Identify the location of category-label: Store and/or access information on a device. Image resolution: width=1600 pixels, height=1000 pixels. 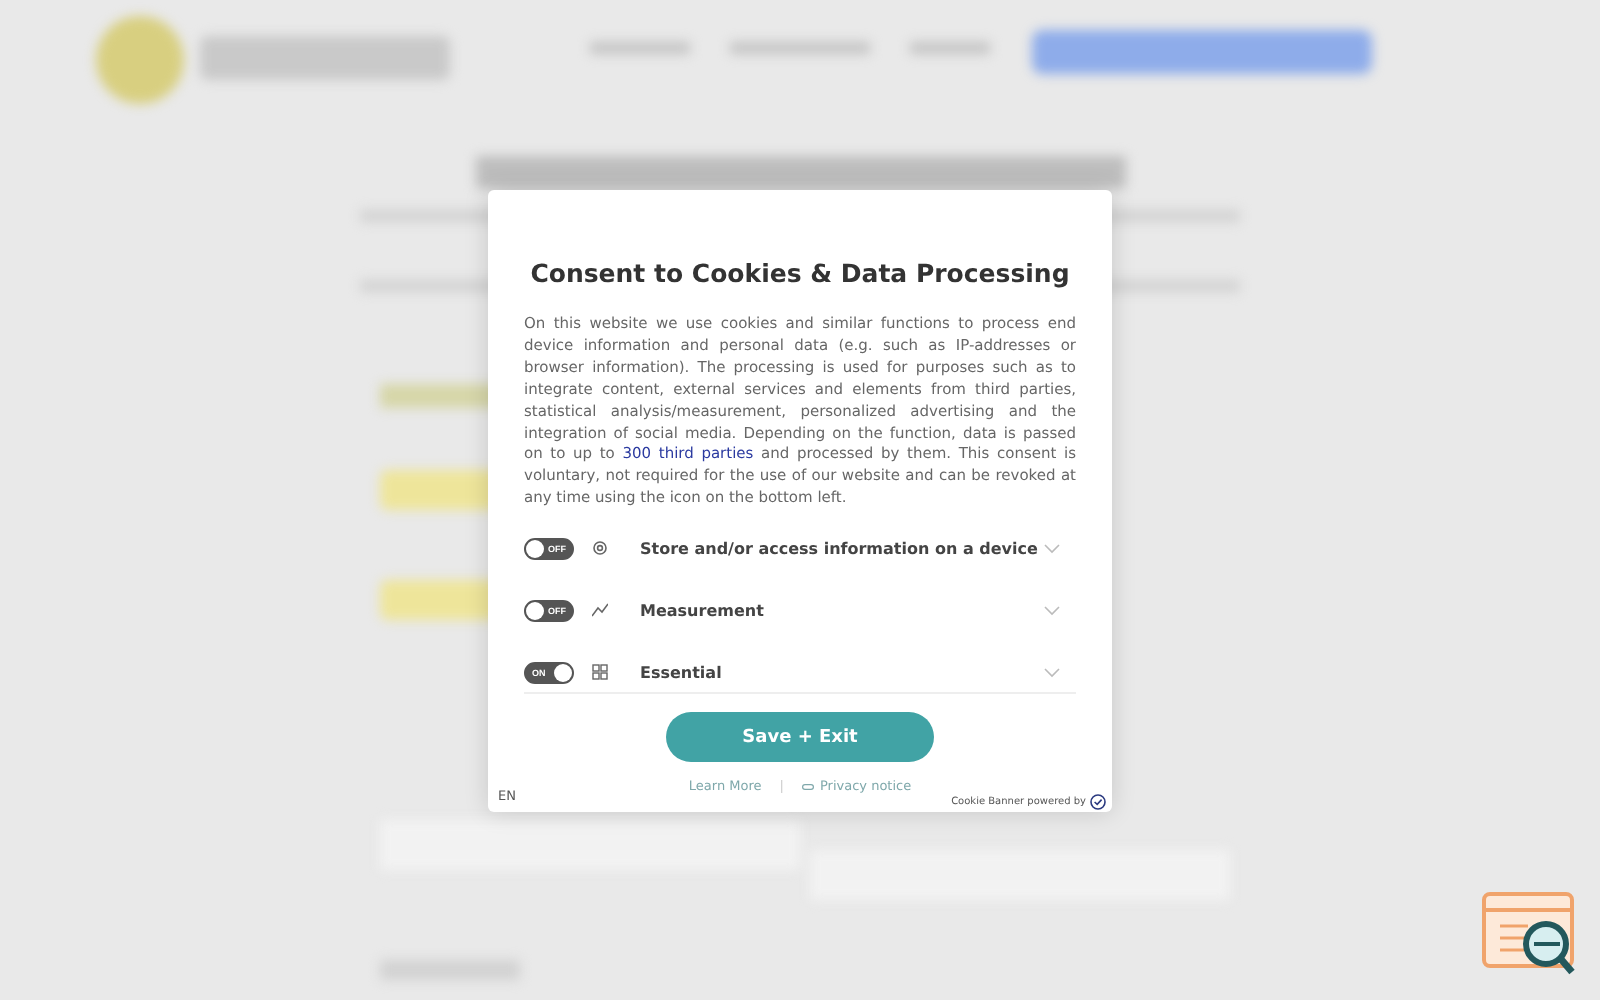
(840, 548).